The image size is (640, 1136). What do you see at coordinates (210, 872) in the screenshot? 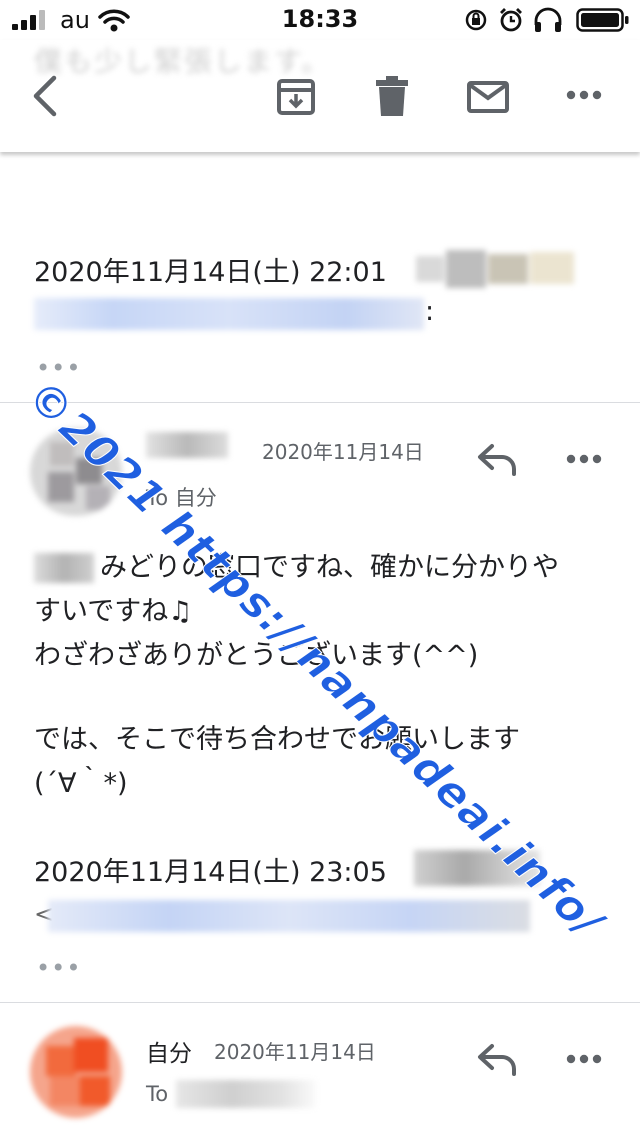
I see `quoted-date: 2020年11月14日(土) 23:05` at bounding box center [210, 872].